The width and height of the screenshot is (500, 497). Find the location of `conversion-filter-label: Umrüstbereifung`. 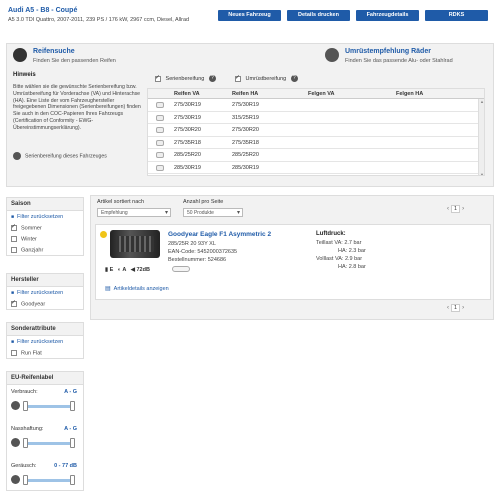

conversion-filter-label: Umrüstbereifung is located at coordinates (266, 78).